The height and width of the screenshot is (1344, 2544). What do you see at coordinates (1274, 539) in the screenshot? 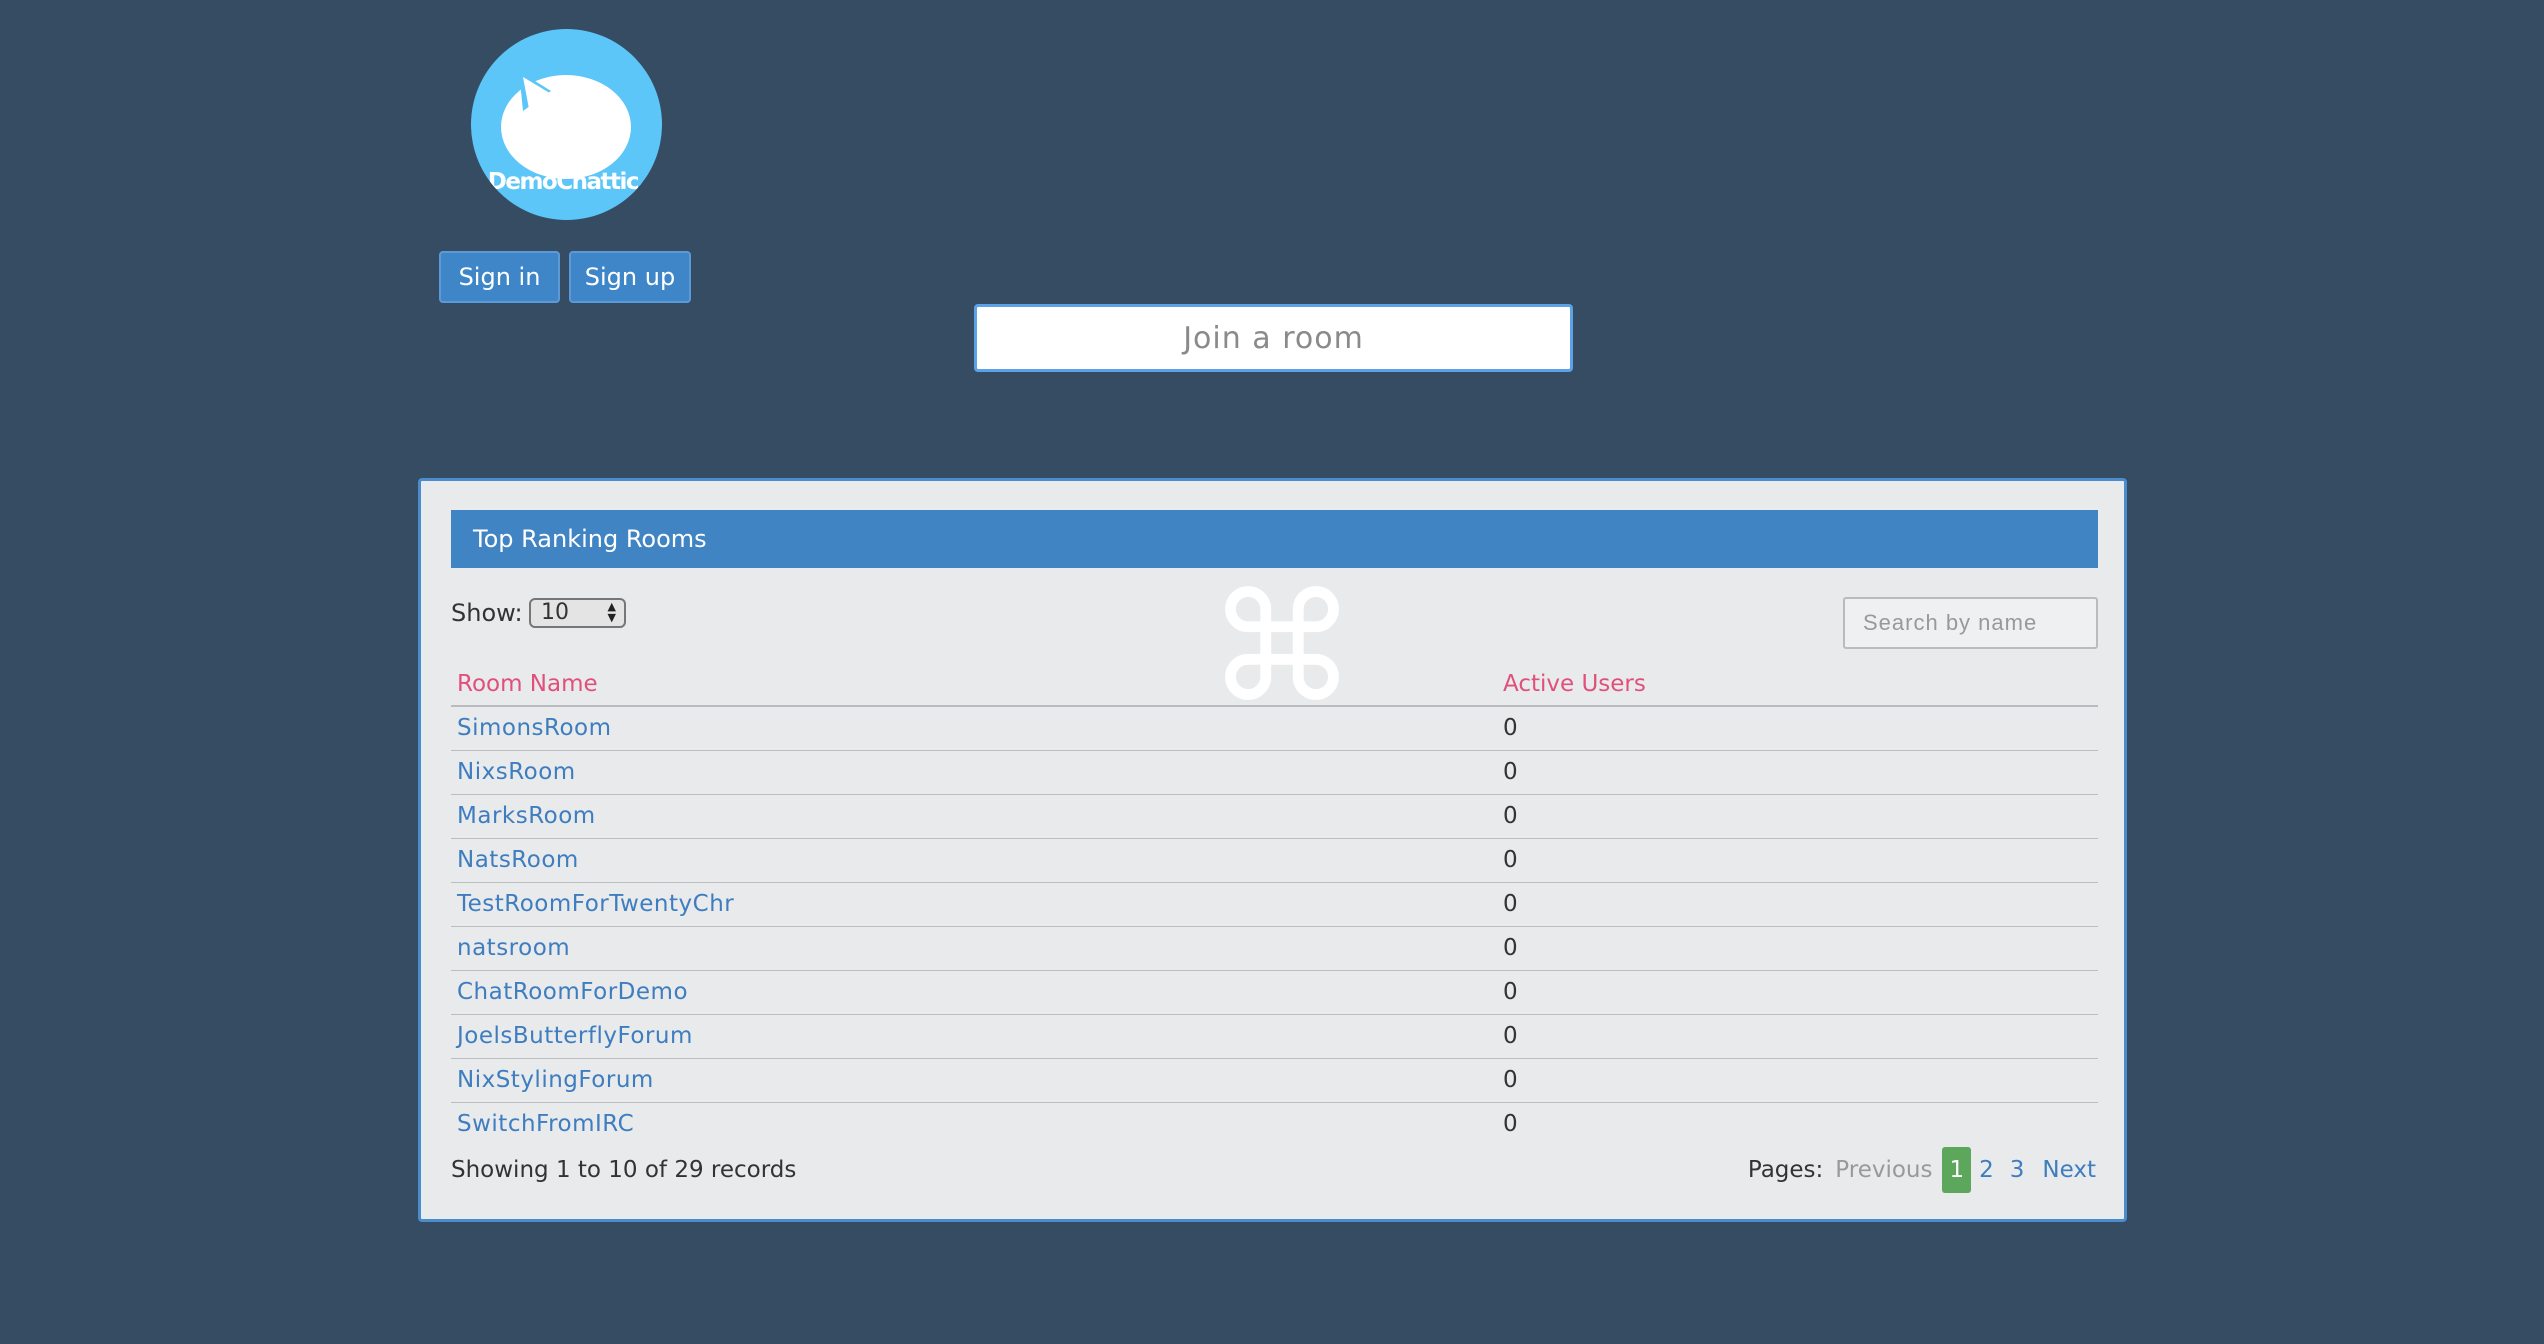
I see `panel-title: Top Ranking Rooms` at bounding box center [1274, 539].